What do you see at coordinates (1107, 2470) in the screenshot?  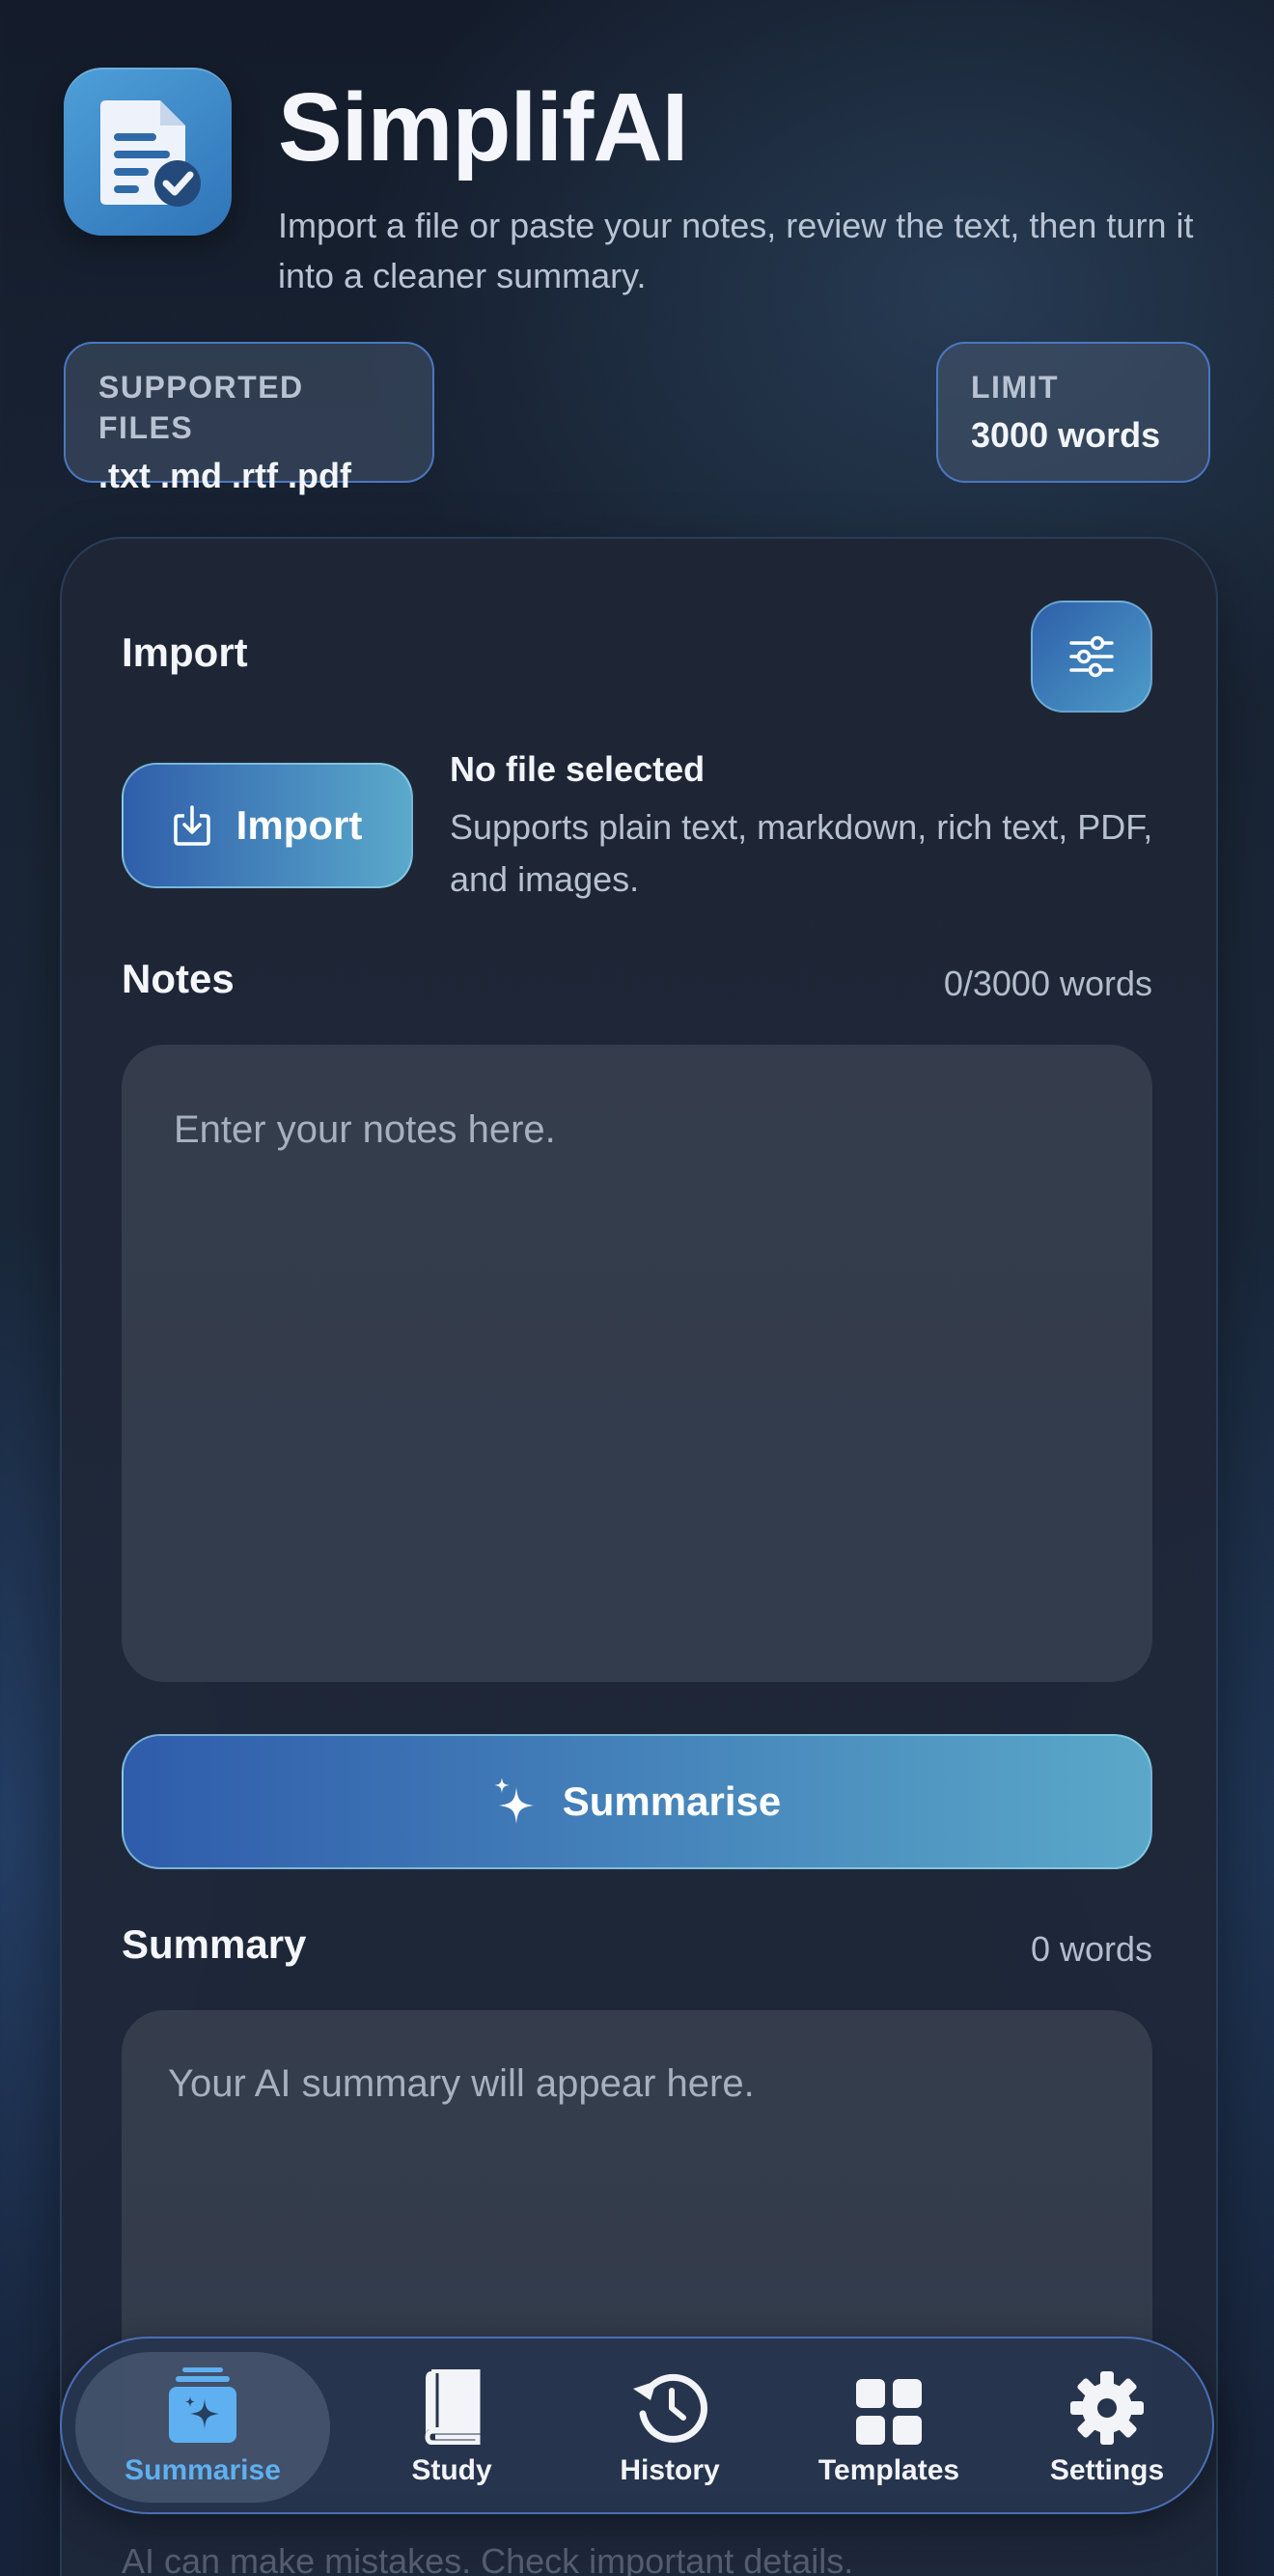 I see `tab-settings-label: Settings` at bounding box center [1107, 2470].